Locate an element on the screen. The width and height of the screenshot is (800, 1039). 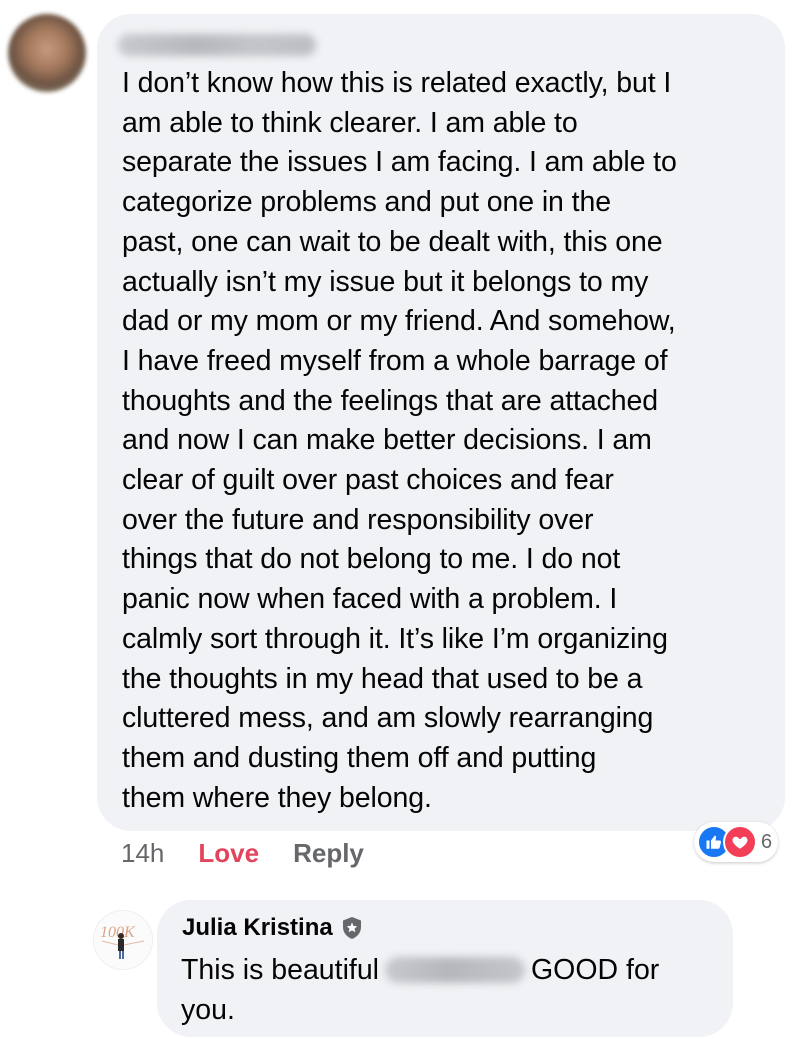
comment-actions: 14h Love Reply is located at coordinates (242, 853).